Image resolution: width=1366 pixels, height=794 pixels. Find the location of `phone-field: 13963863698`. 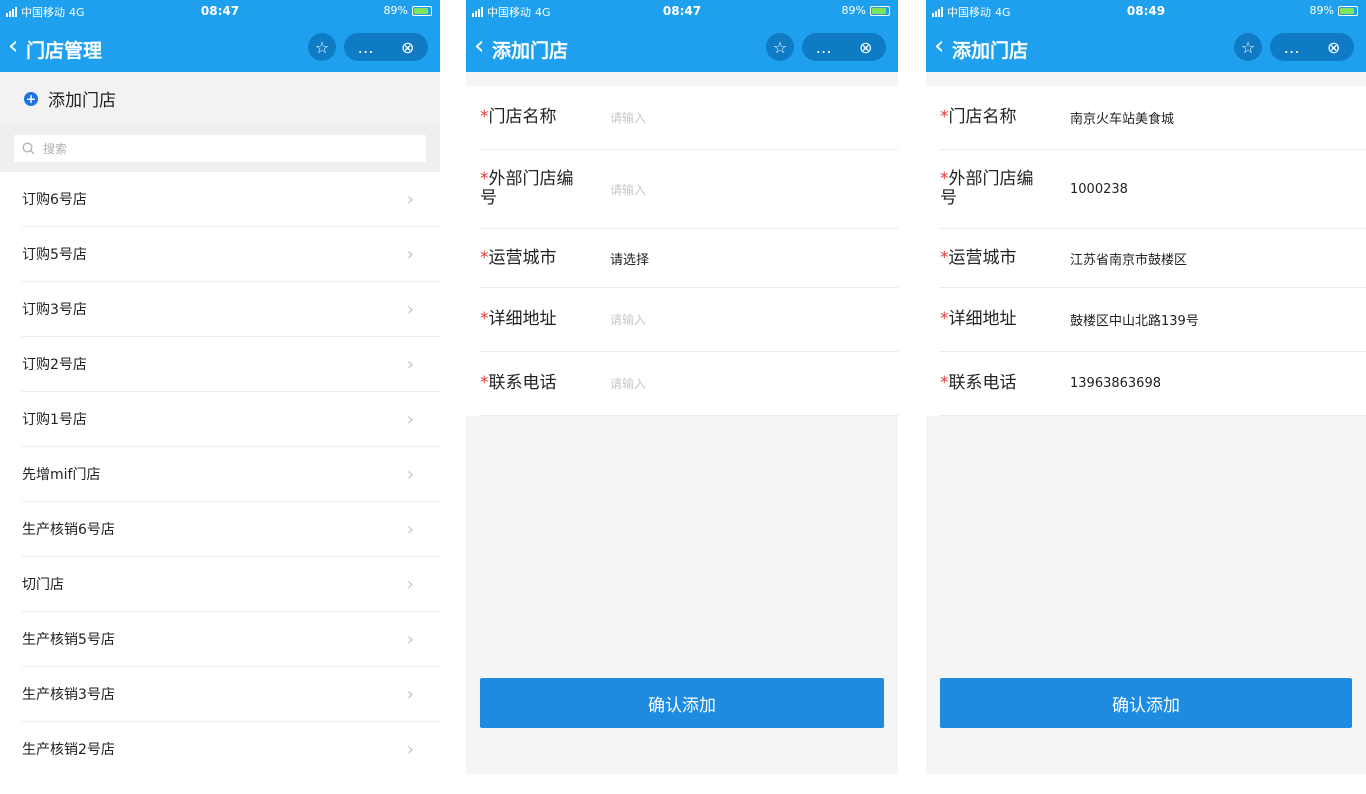

phone-field: 13963863698 is located at coordinates (1115, 383).